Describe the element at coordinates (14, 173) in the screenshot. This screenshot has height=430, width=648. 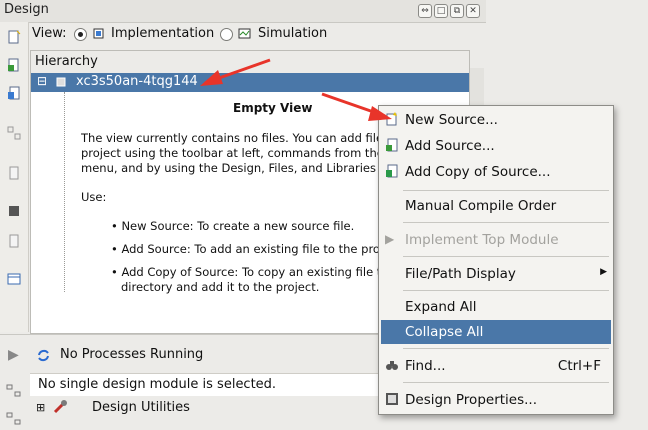
I see `document-icon` at that location.